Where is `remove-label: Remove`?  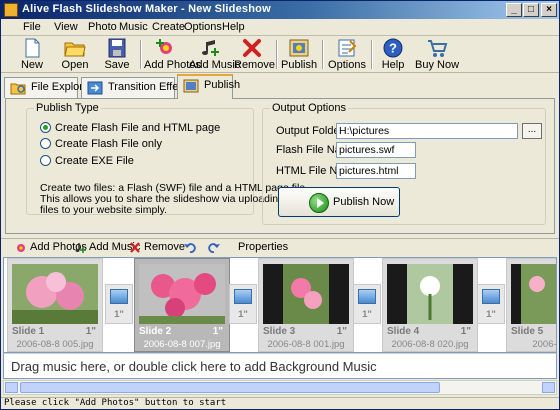
remove-label: Remove is located at coordinates (254, 65).